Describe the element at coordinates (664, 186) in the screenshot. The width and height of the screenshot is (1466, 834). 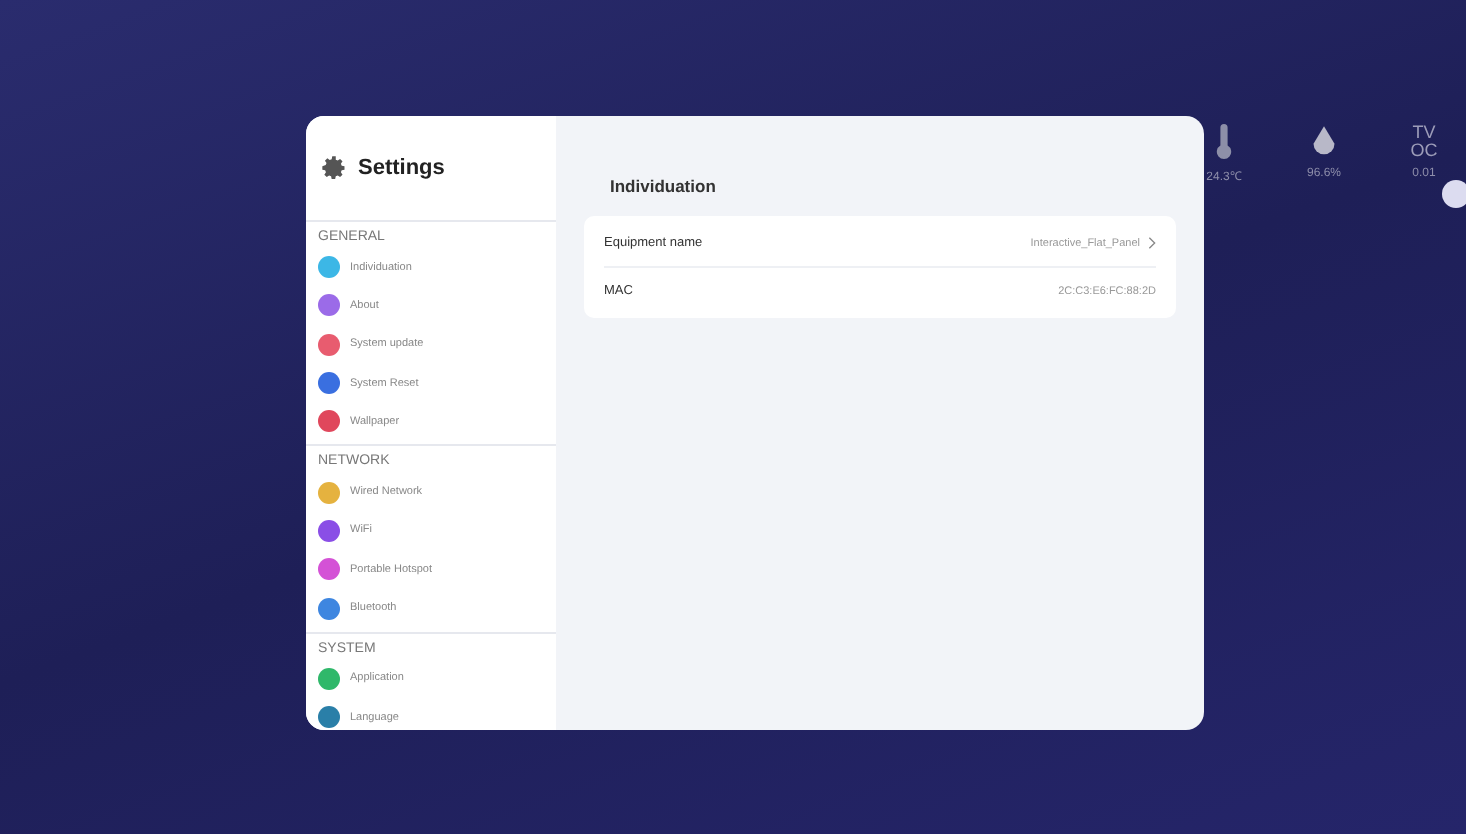
I see `page-title: Individuation` at that location.